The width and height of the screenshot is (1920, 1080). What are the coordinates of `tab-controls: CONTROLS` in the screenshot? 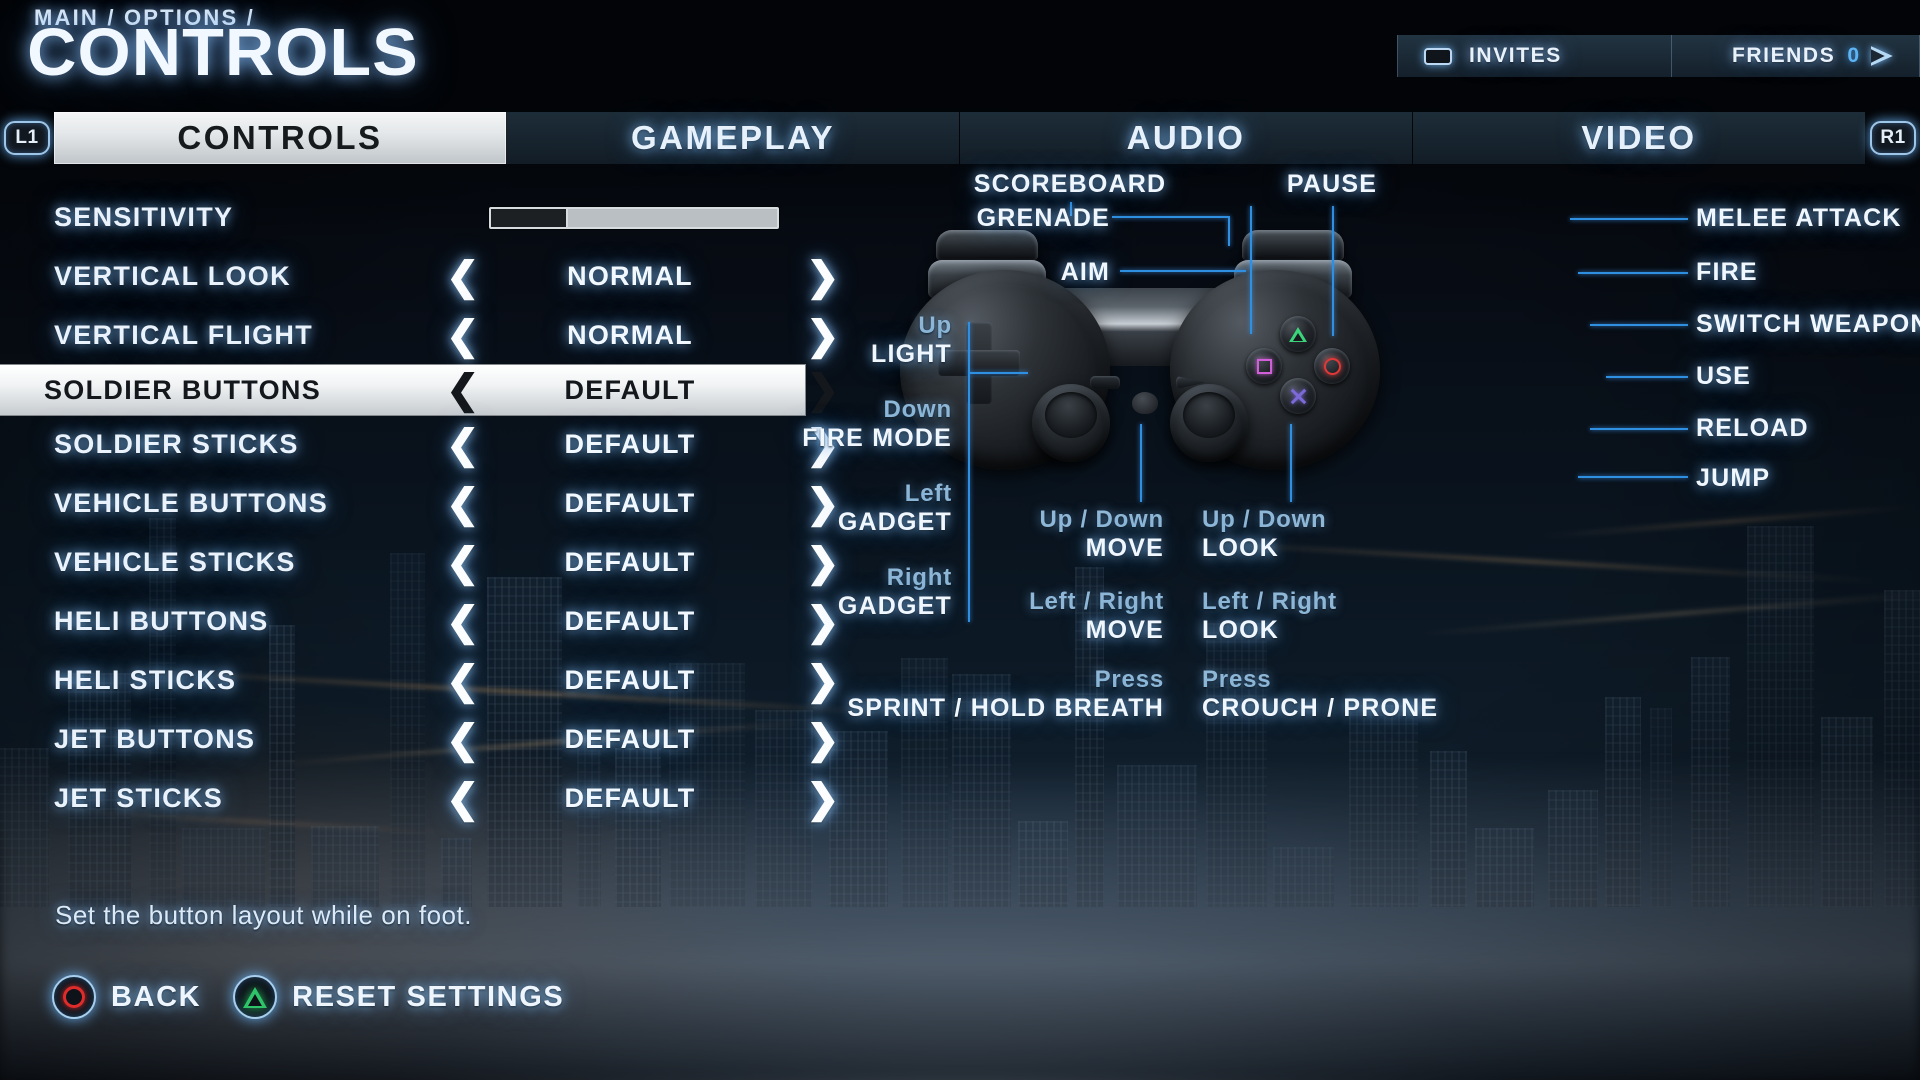 It's located at (280, 138).